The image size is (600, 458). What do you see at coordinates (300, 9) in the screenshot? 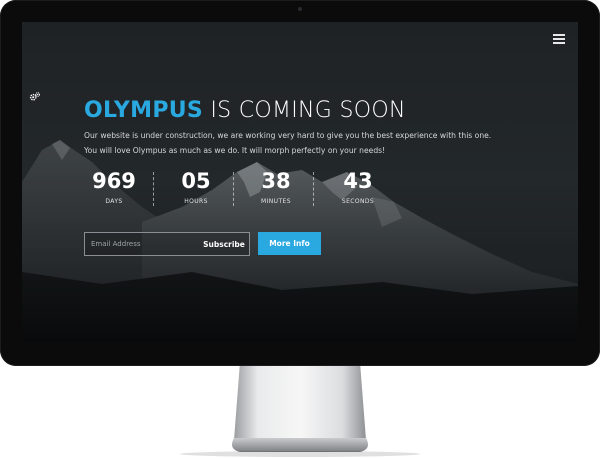
I see `camera-dot` at bounding box center [300, 9].